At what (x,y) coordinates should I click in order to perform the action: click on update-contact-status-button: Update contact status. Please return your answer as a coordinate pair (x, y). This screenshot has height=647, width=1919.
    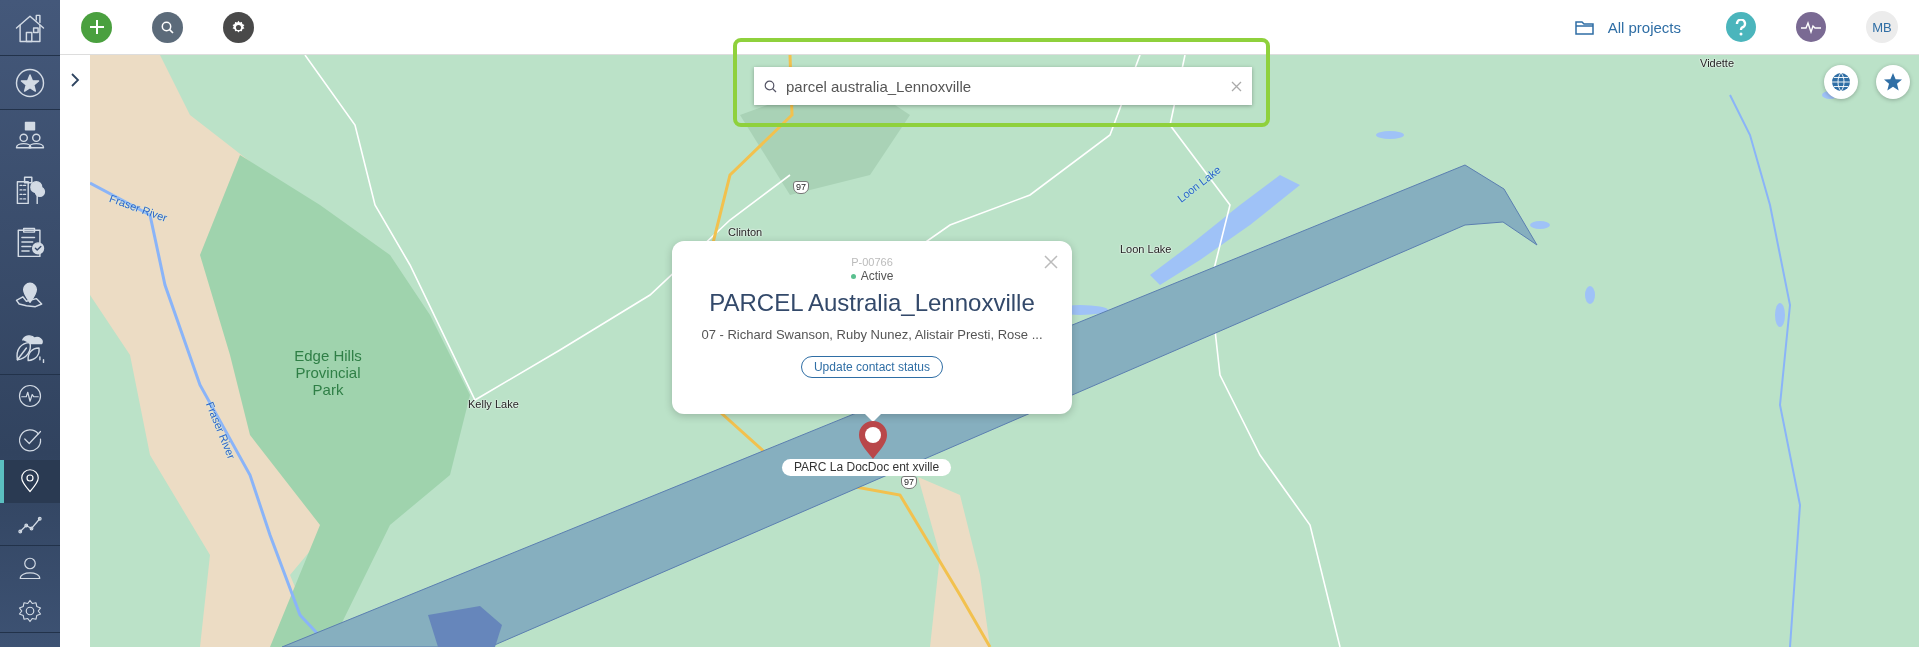
    Looking at the image, I should click on (872, 367).